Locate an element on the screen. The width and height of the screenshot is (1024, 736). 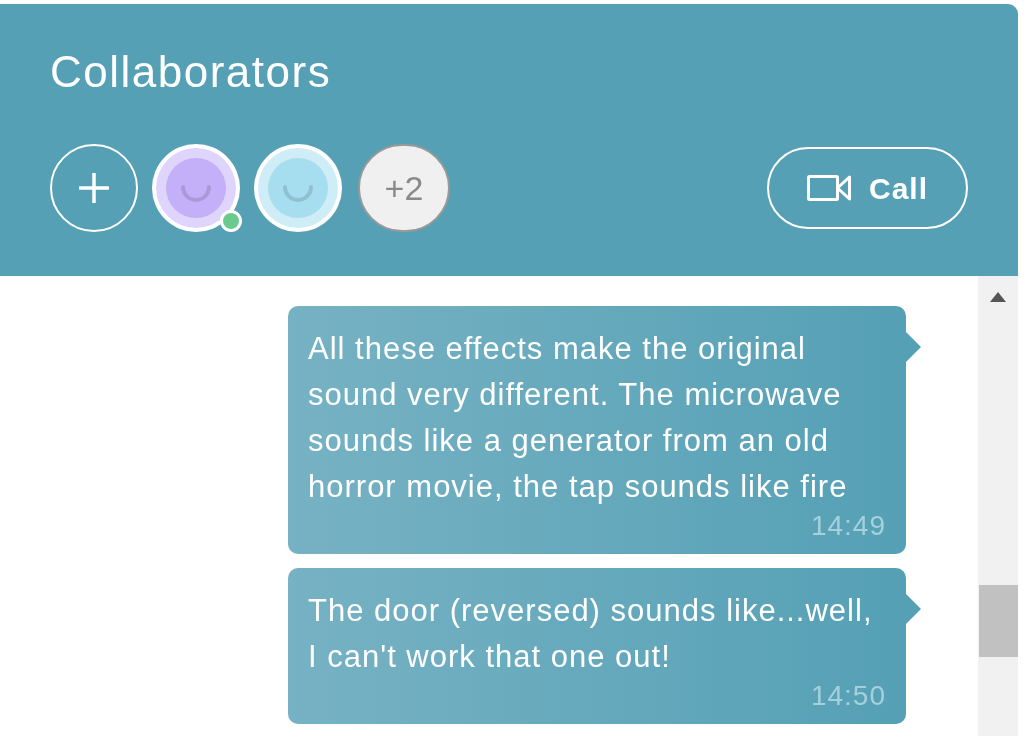
plus-icon is located at coordinates (94, 188).